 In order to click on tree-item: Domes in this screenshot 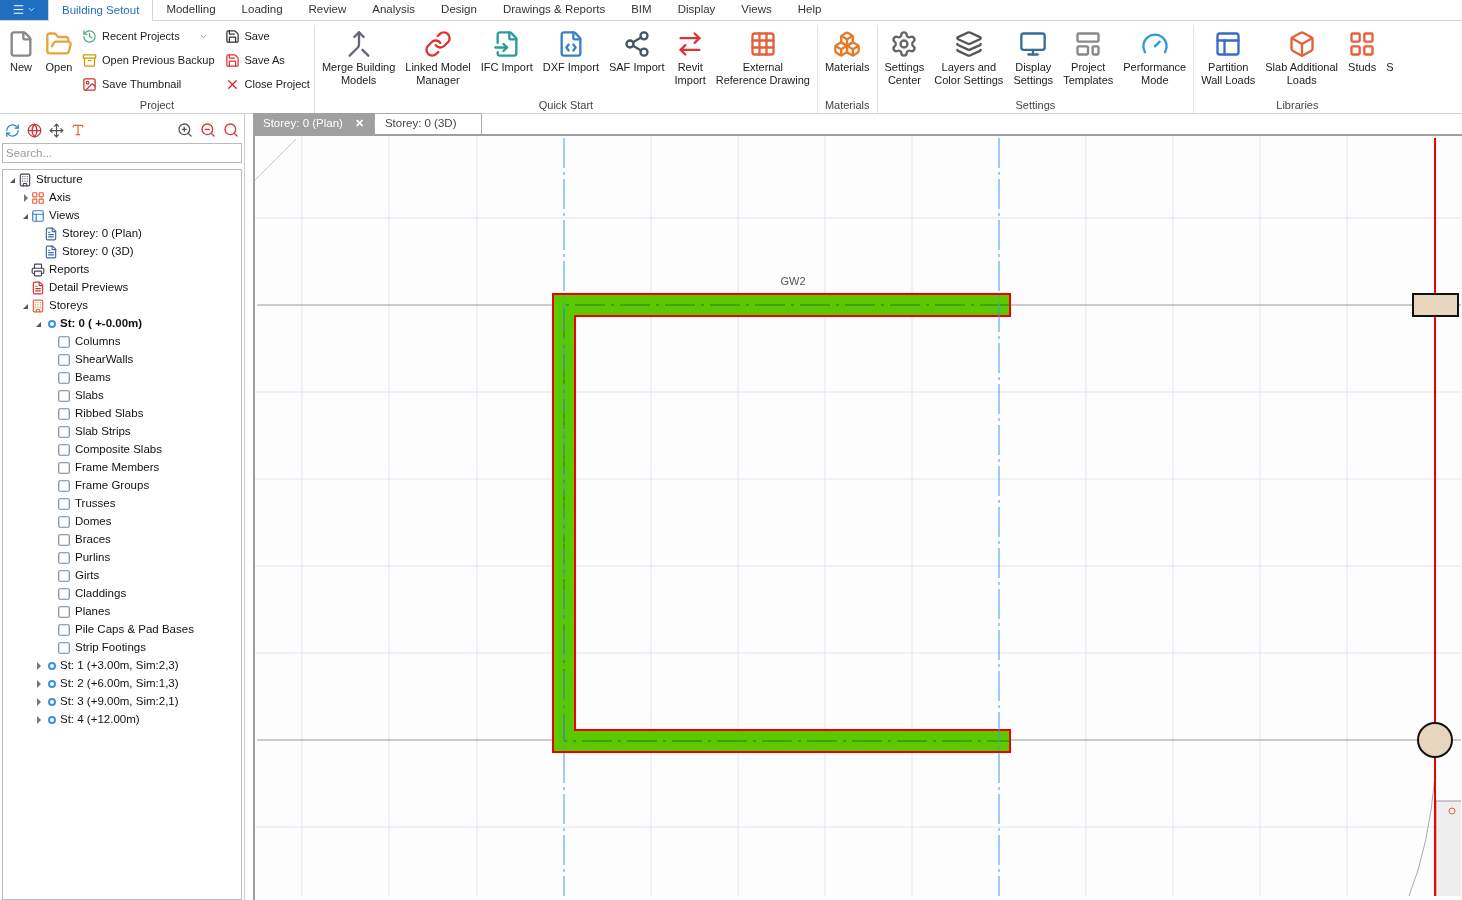, I will do `click(93, 522)`.